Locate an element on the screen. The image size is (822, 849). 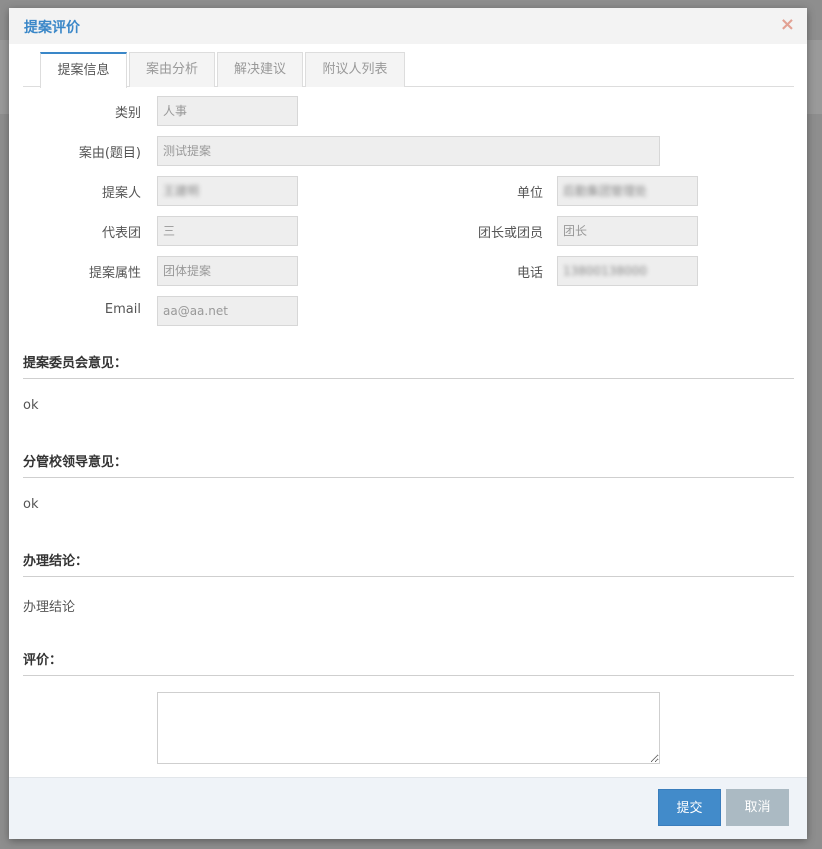
email-label: Email is located at coordinates (122, 309).